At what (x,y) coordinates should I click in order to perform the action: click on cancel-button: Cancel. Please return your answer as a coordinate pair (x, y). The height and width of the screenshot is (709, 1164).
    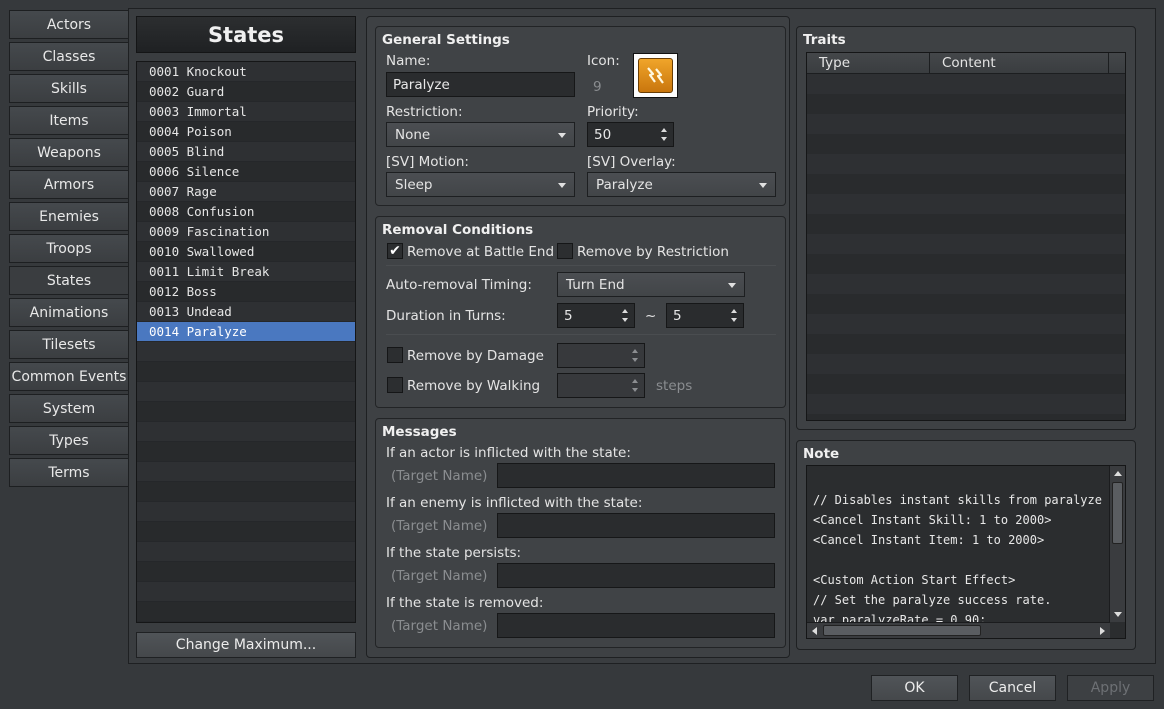
    Looking at the image, I should click on (1012, 688).